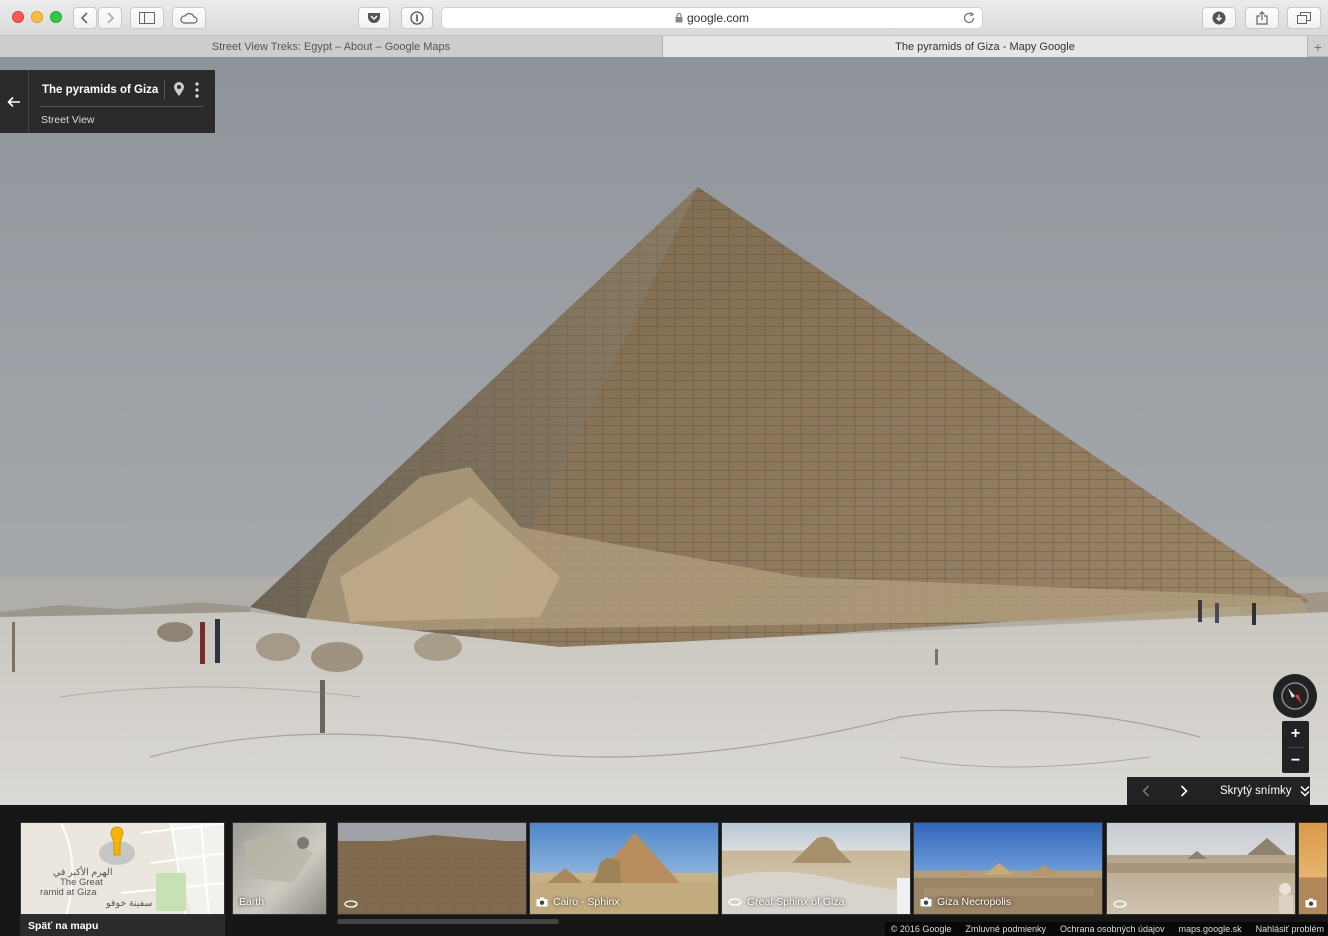 Image resolution: width=1328 pixels, height=936 pixels. What do you see at coordinates (1290, 929) in the screenshot?
I see `report-problem-link: Nahlásiť problém` at bounding box center [1290, 929].